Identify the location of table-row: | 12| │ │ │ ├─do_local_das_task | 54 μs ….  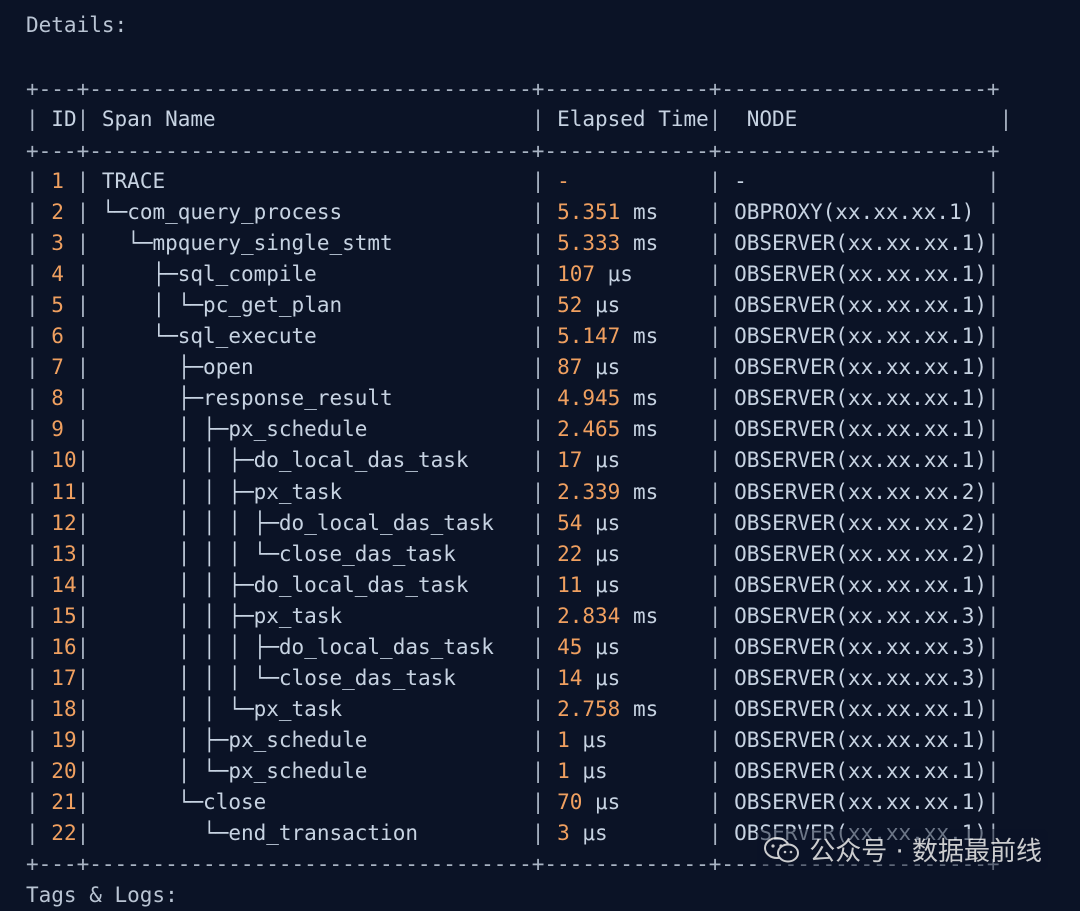
(513, 522).